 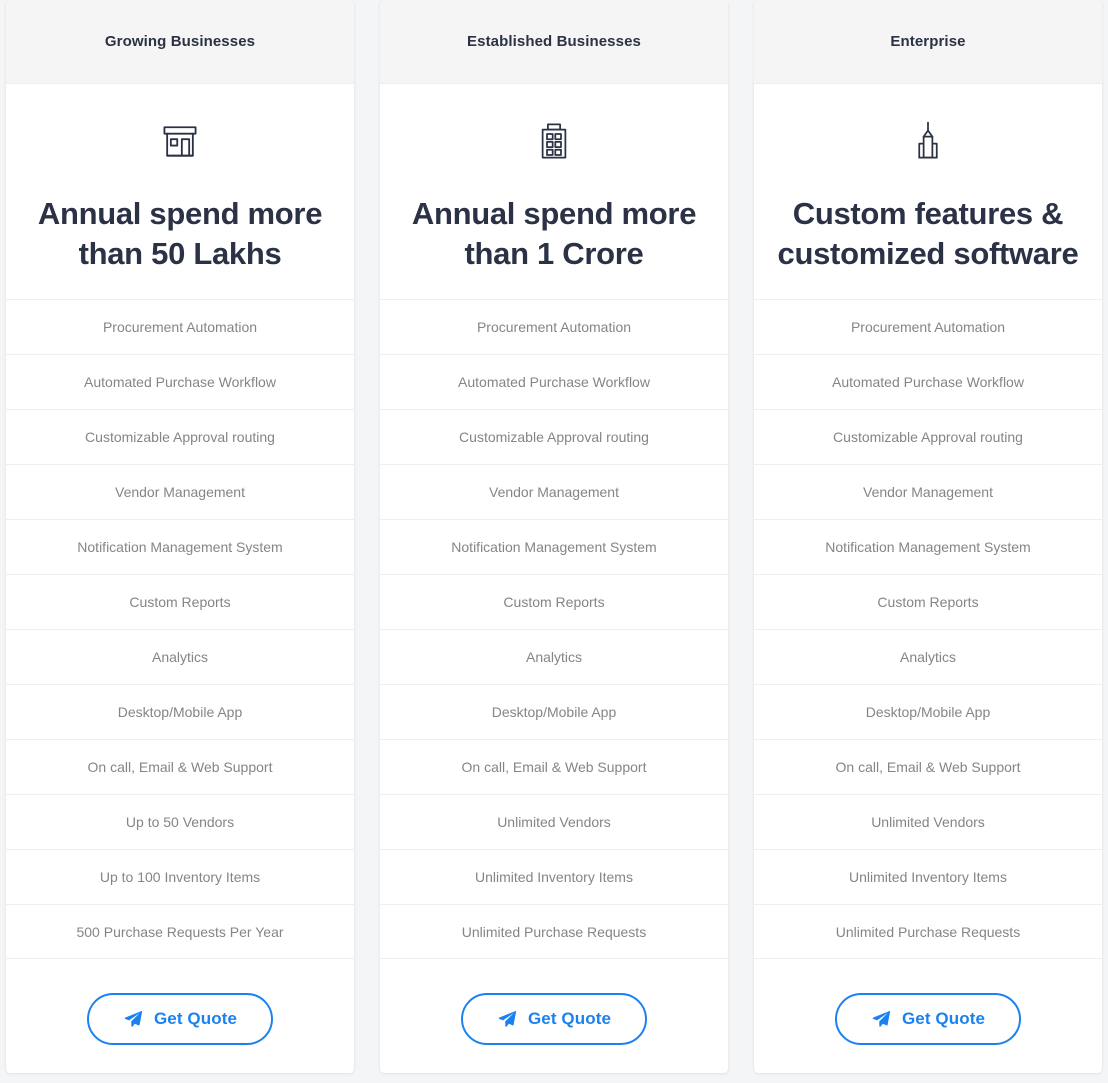 What do you see at coordinates (554, 42) in the screenshot?
I see `plan-header: Established Businesses` at bounding box center [554, 42].